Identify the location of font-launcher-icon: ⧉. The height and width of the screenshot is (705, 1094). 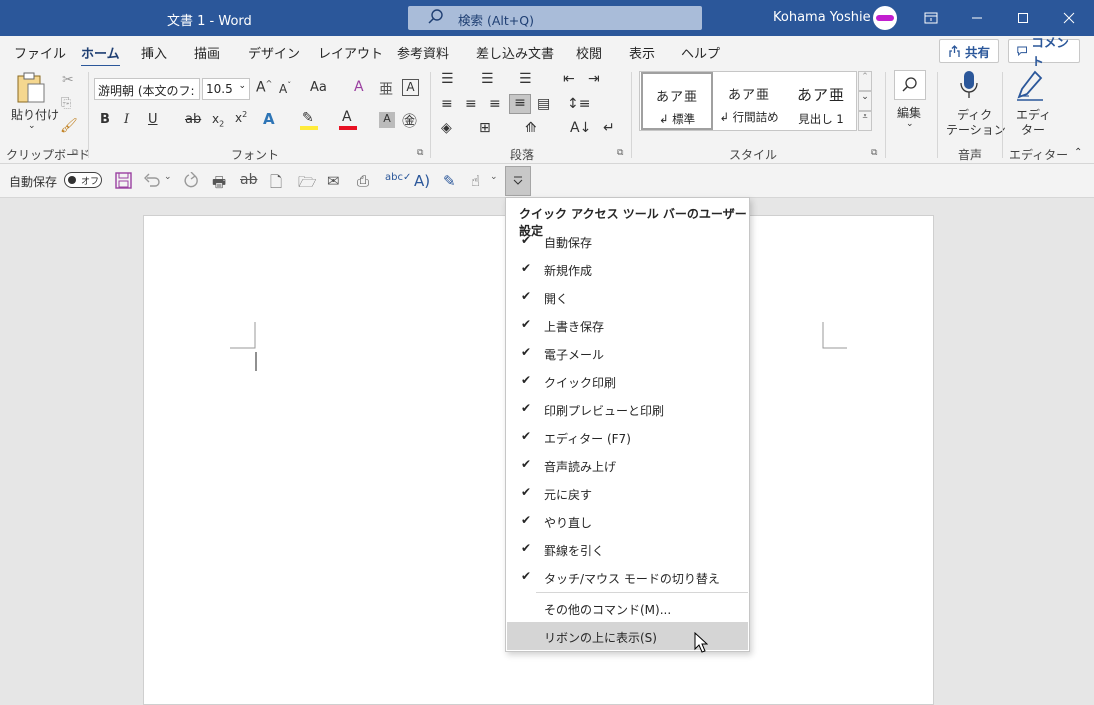
(420, 153).